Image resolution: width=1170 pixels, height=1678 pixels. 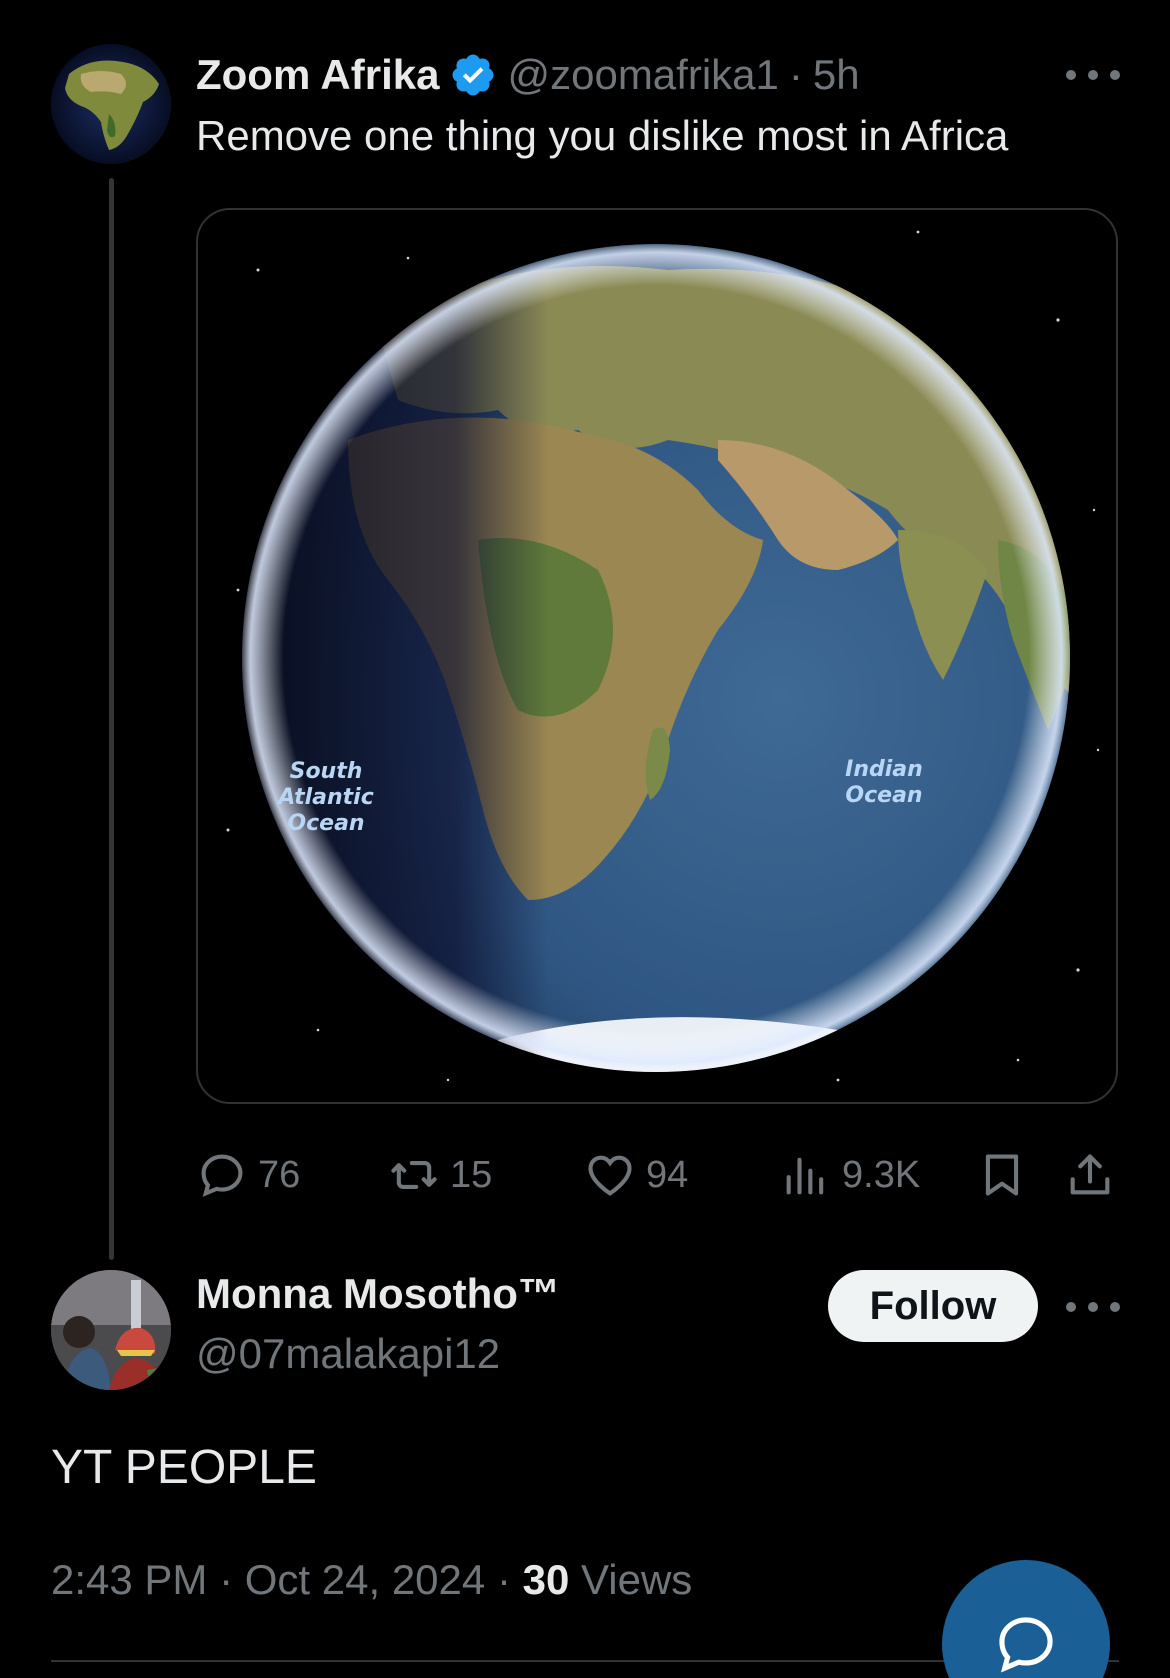 What do you see at coordinates (546, 1579) in the screenshot?
I see `reply-views-count: 30` at bounding box center [546, 1579].